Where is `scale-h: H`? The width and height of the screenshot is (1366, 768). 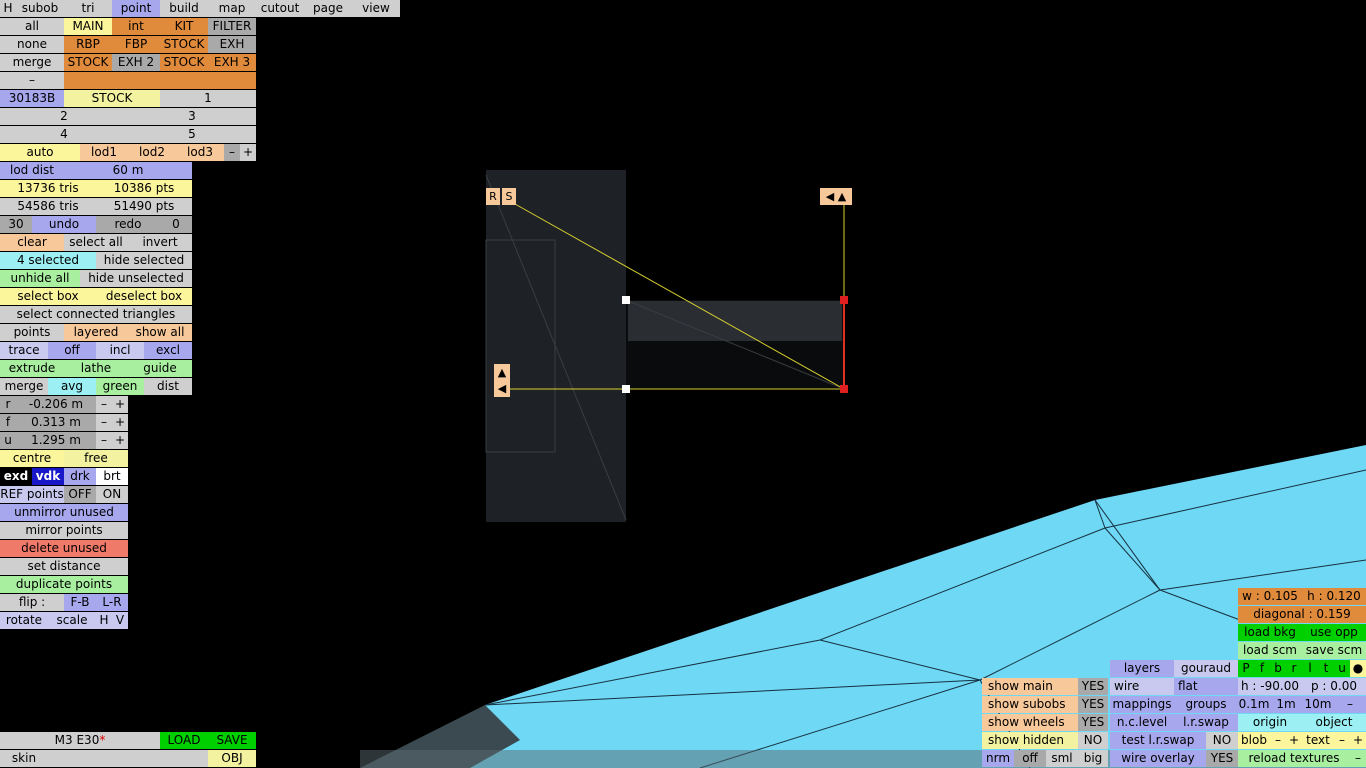 scale-h: H is located at coordinates (104, 620).